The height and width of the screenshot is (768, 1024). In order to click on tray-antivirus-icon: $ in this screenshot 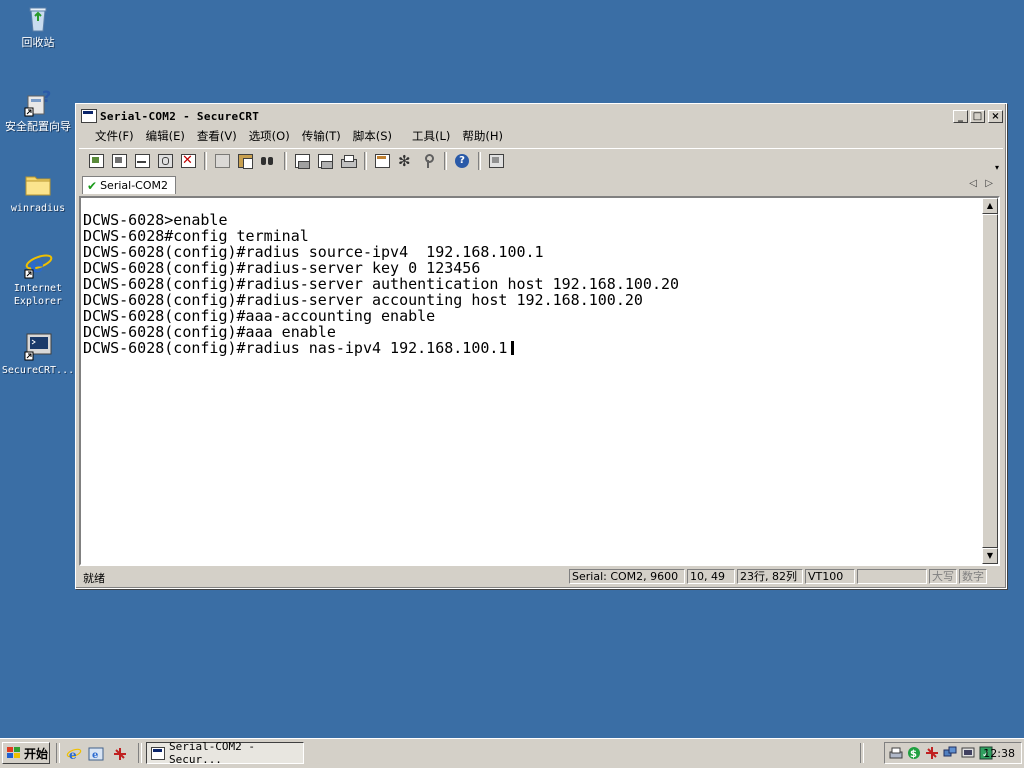, I will do `click(914, 753)`.